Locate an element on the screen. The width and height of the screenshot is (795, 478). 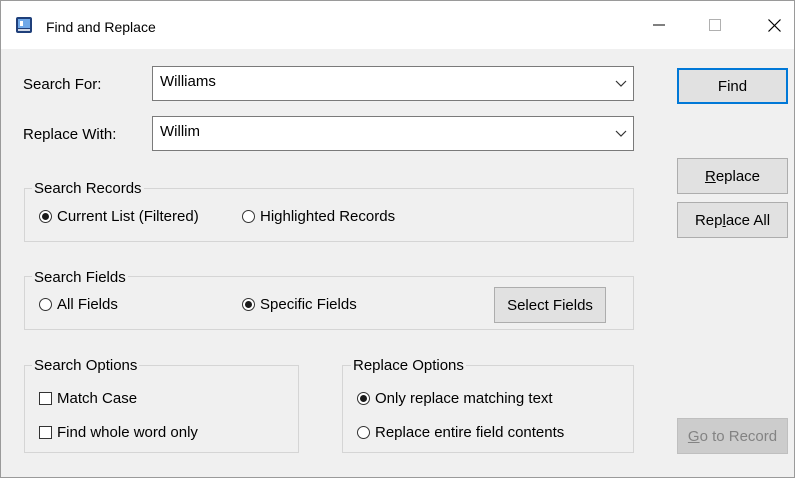
radio-entire-field: Replace entire field contents is located at coordinates (460, 432).